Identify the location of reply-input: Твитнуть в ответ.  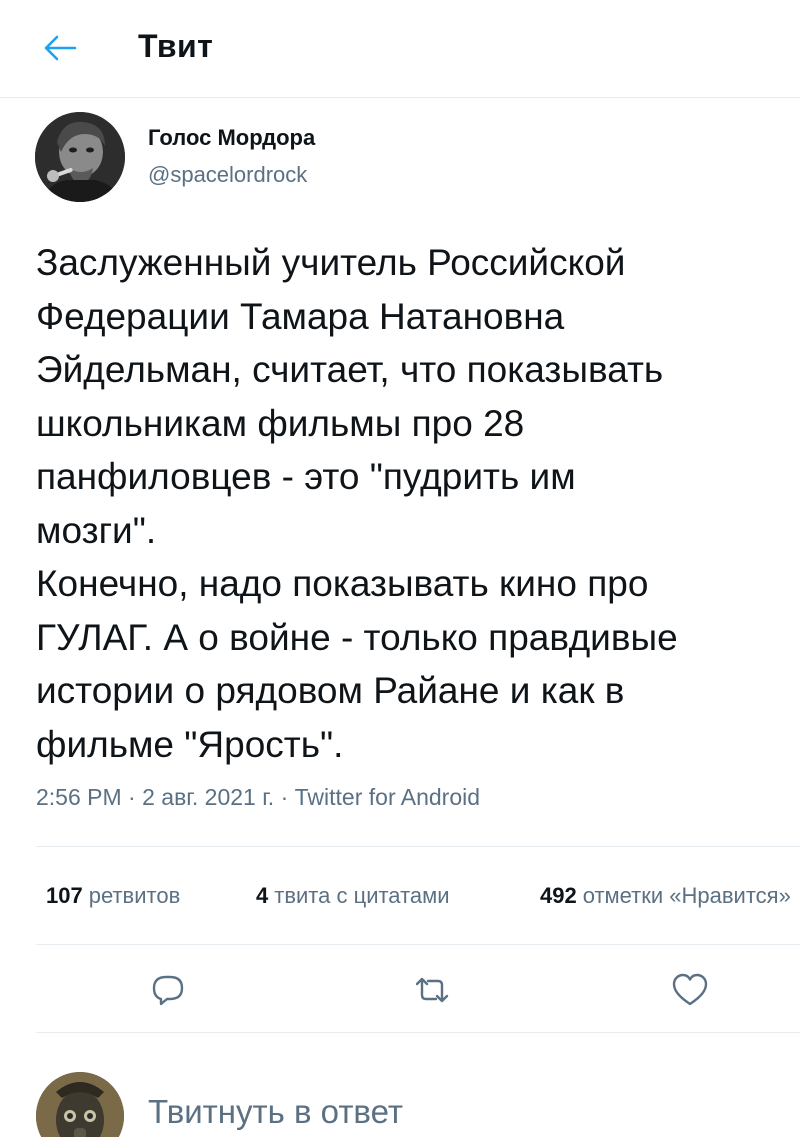
(275, 1112).